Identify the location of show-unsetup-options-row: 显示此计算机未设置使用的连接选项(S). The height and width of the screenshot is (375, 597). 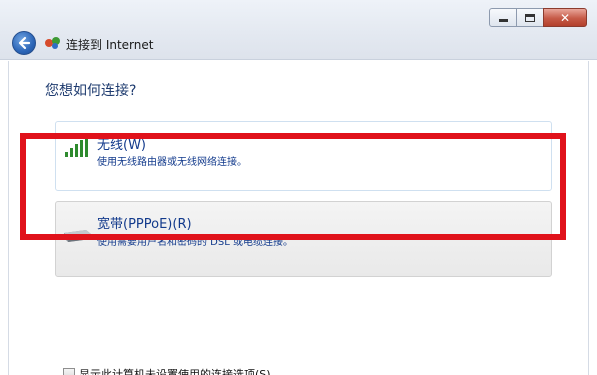
(167, 370).